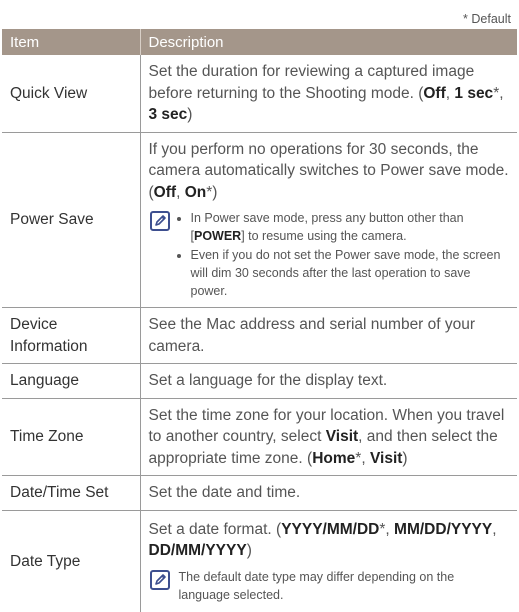  I want to click on item-cell: Device Information, so click(71, 335).